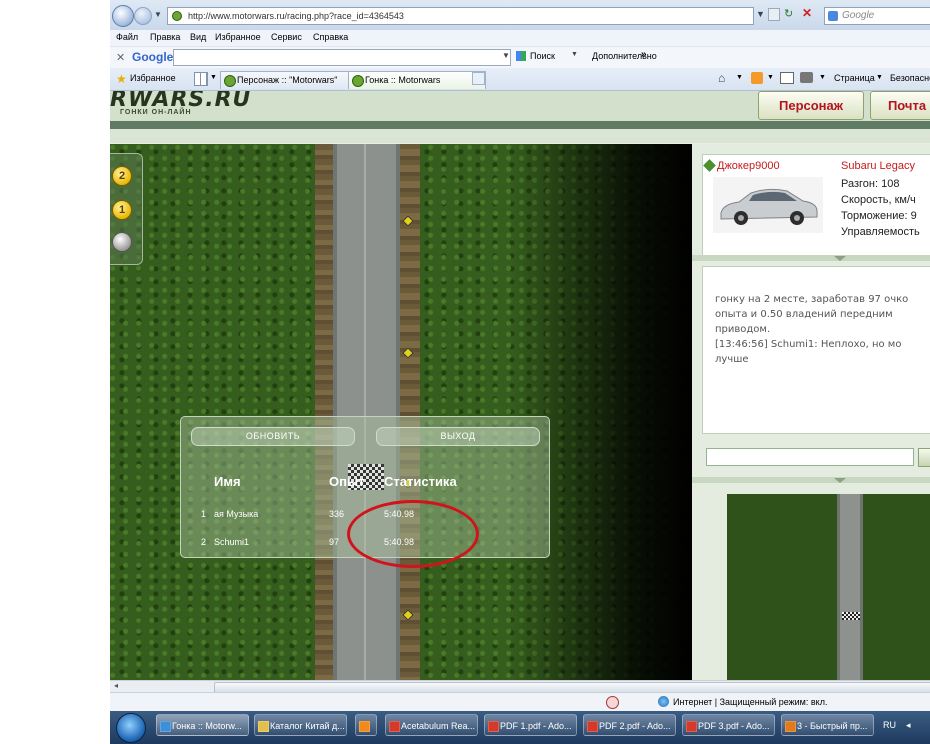 The image size is (930, 744). What do you see at coordinates (879, 77) in the screenshot?
I see `page-menu-dropdown-icon: ▼` at bounding box center [879, 77].